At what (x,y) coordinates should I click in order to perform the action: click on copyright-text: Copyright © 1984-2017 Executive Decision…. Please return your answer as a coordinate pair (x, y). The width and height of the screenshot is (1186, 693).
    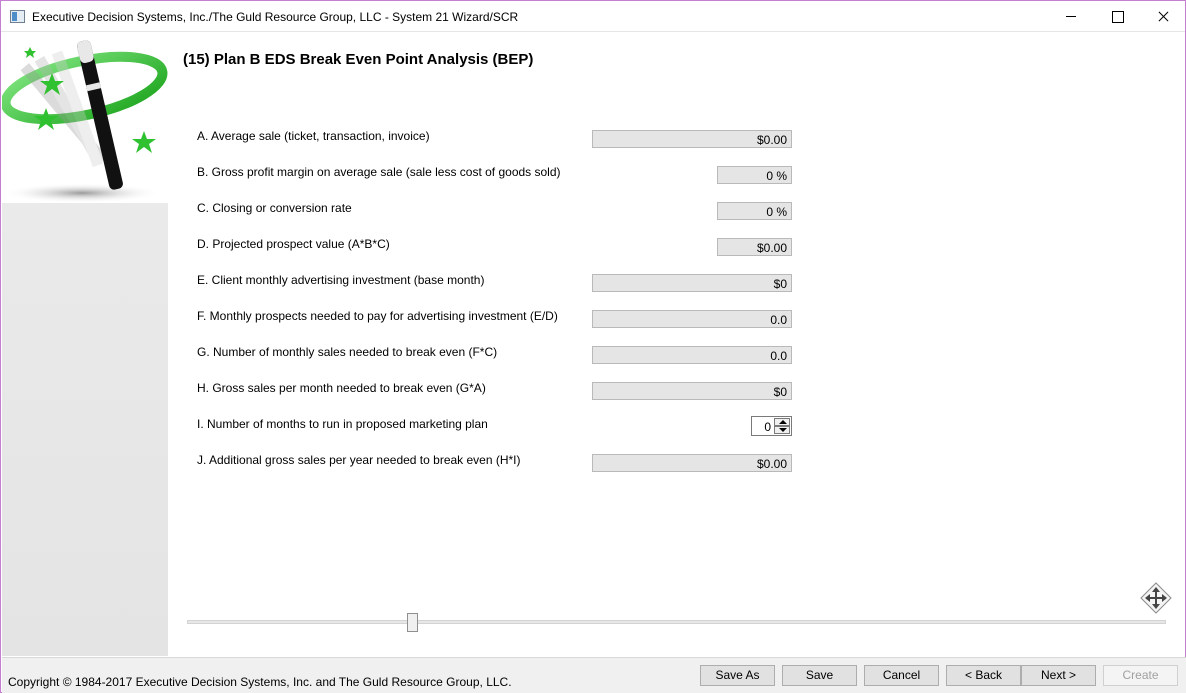
    Looking at the image, I should click on (260, 682).